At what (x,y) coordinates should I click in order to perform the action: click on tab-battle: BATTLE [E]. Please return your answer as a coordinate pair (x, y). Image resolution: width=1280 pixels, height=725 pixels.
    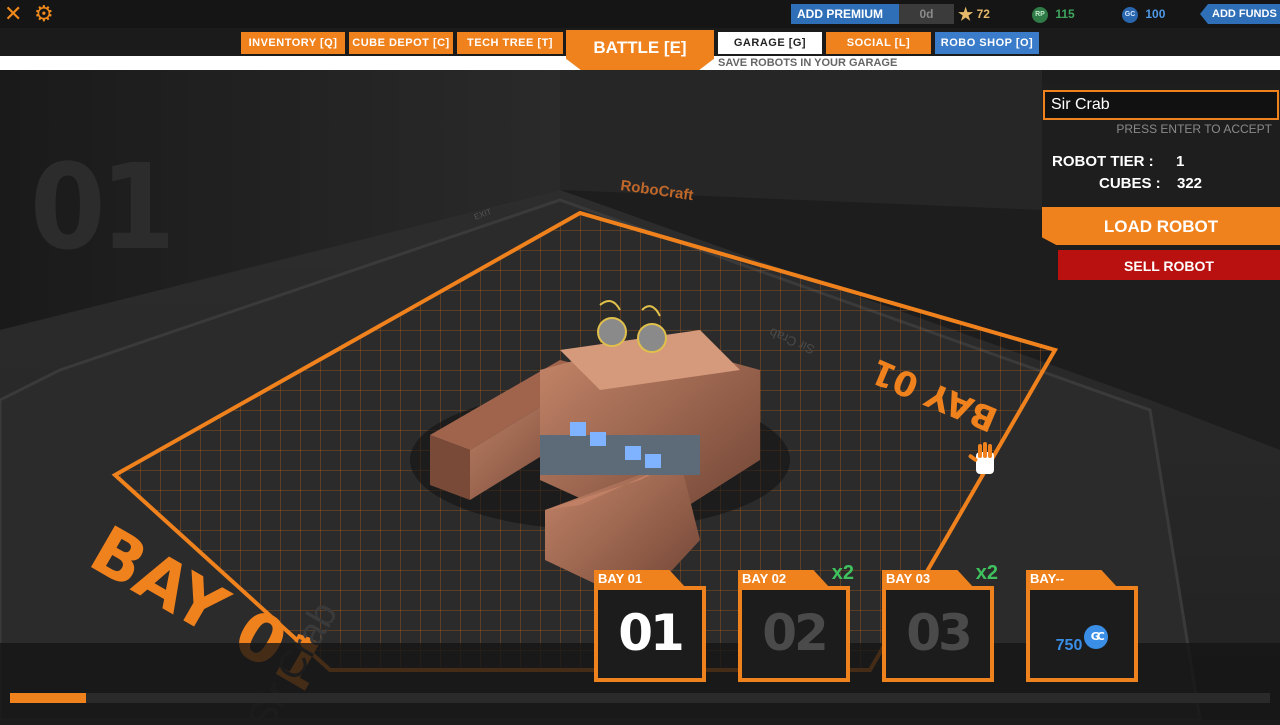
    Looking at the image, I should click on (640, 50).